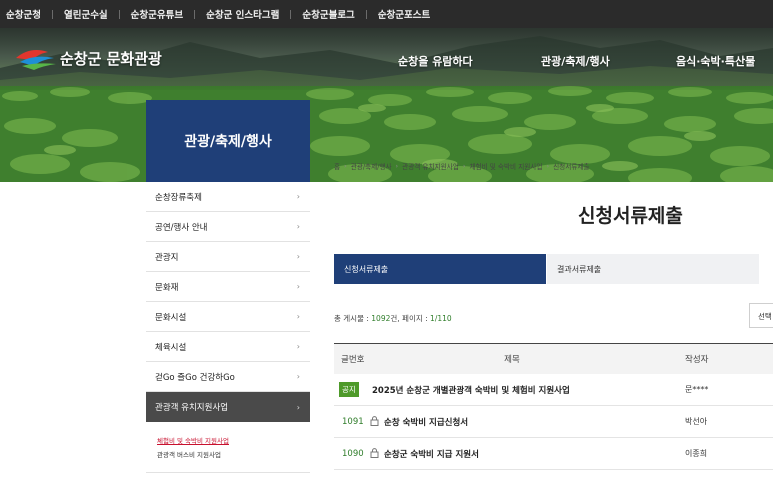 The height and width of the screenshot is (481, 773). What do you see at coordinates (228, 441) in the screenshot?
I see `submenu-item-experience-lodging: 체험비 및 숙박비 지원사업` at bounding box center [228, 441].